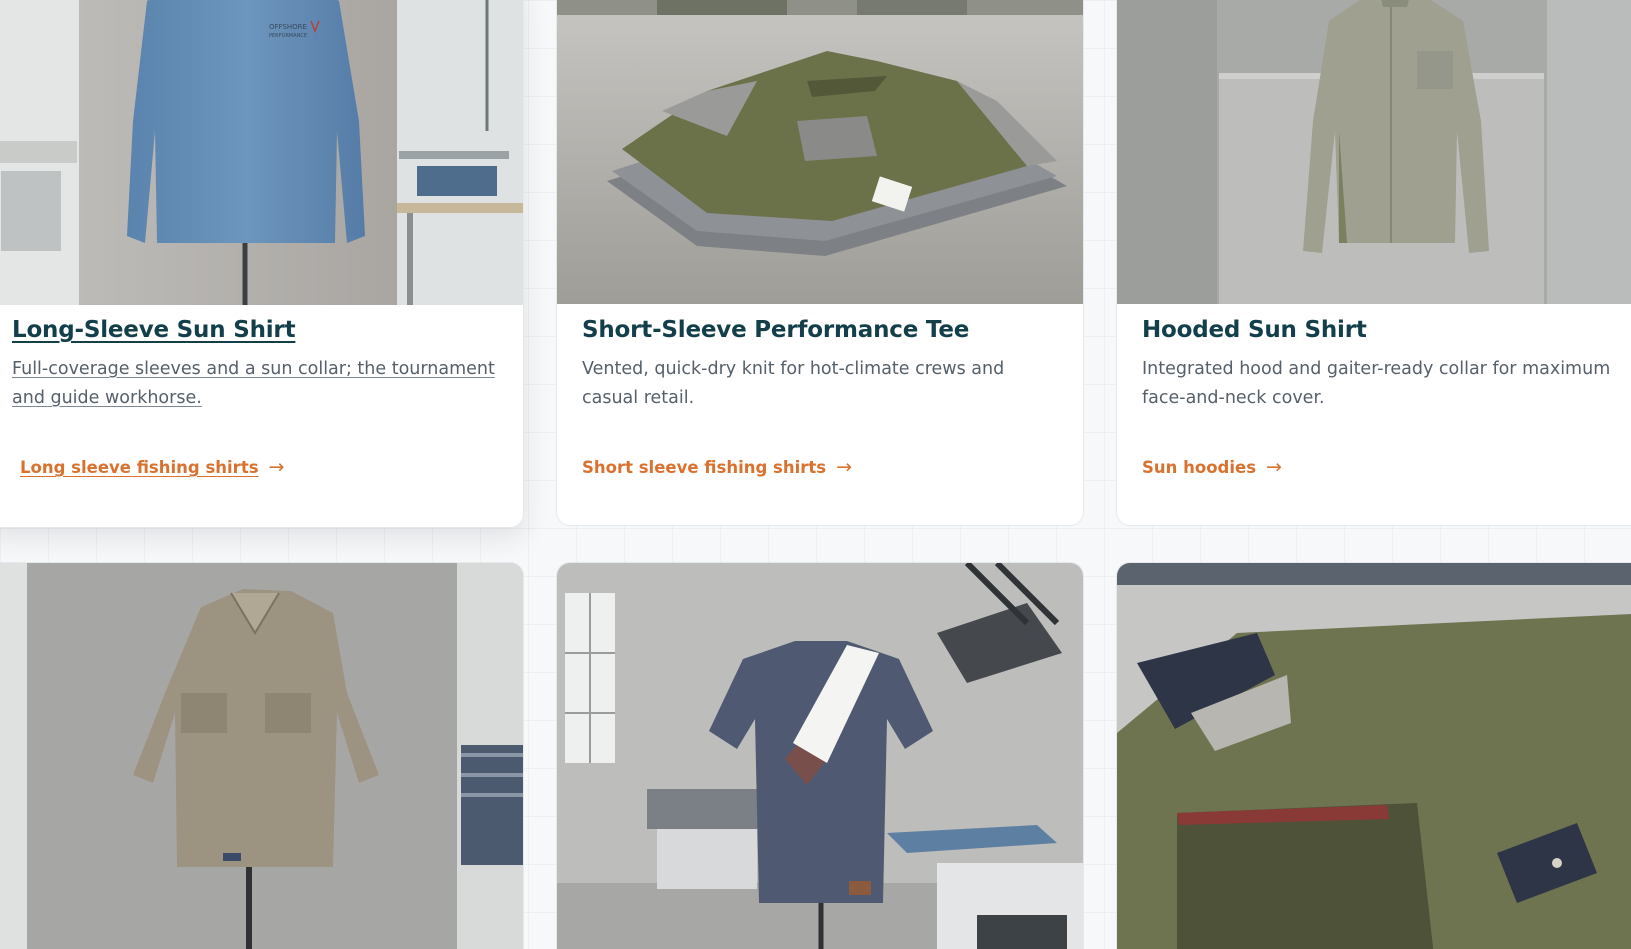 The width and height of the screenshot is (1631, 949). I want to click on link-short-sleeve-fishing-shirts: Short sleeve fishing shirts →, so click(717, 467).